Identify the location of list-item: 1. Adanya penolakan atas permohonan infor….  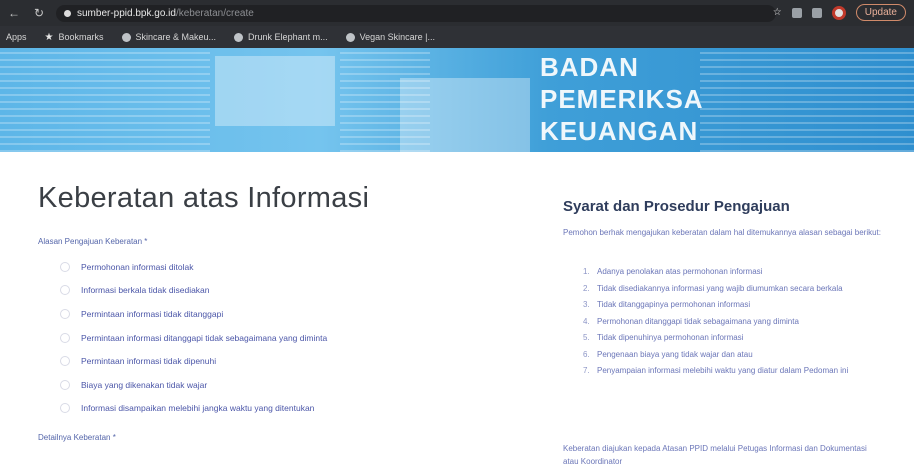
(673, 271).